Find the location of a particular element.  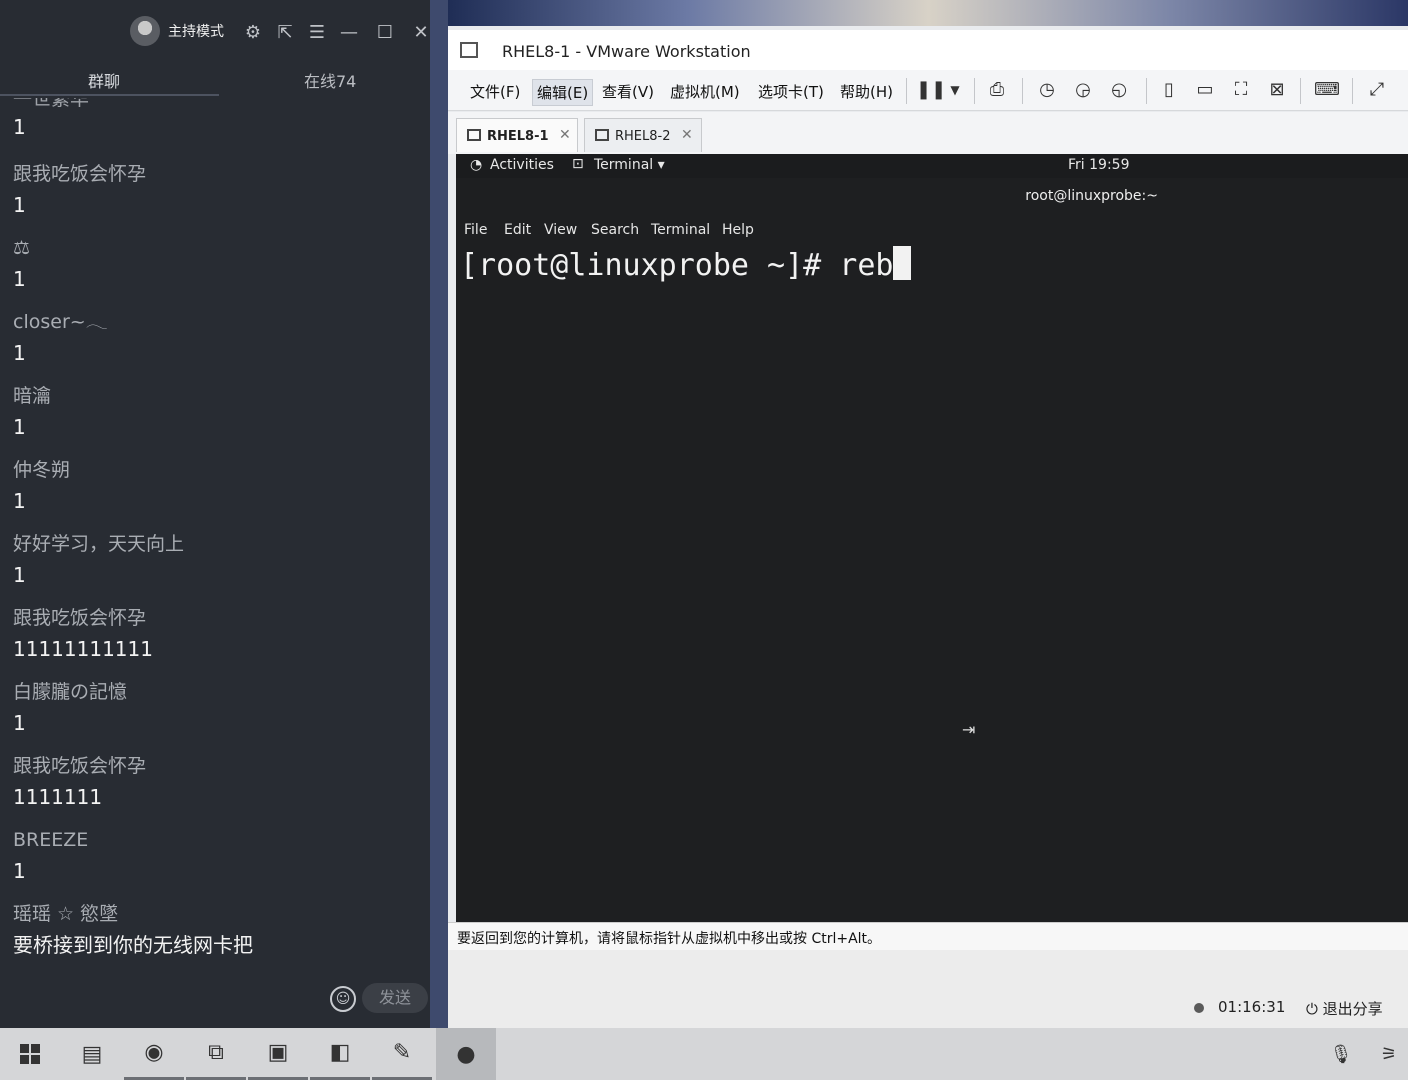

terminal-output: [root@linuxprobe ~]# reb is located at coordinates (686, 264).